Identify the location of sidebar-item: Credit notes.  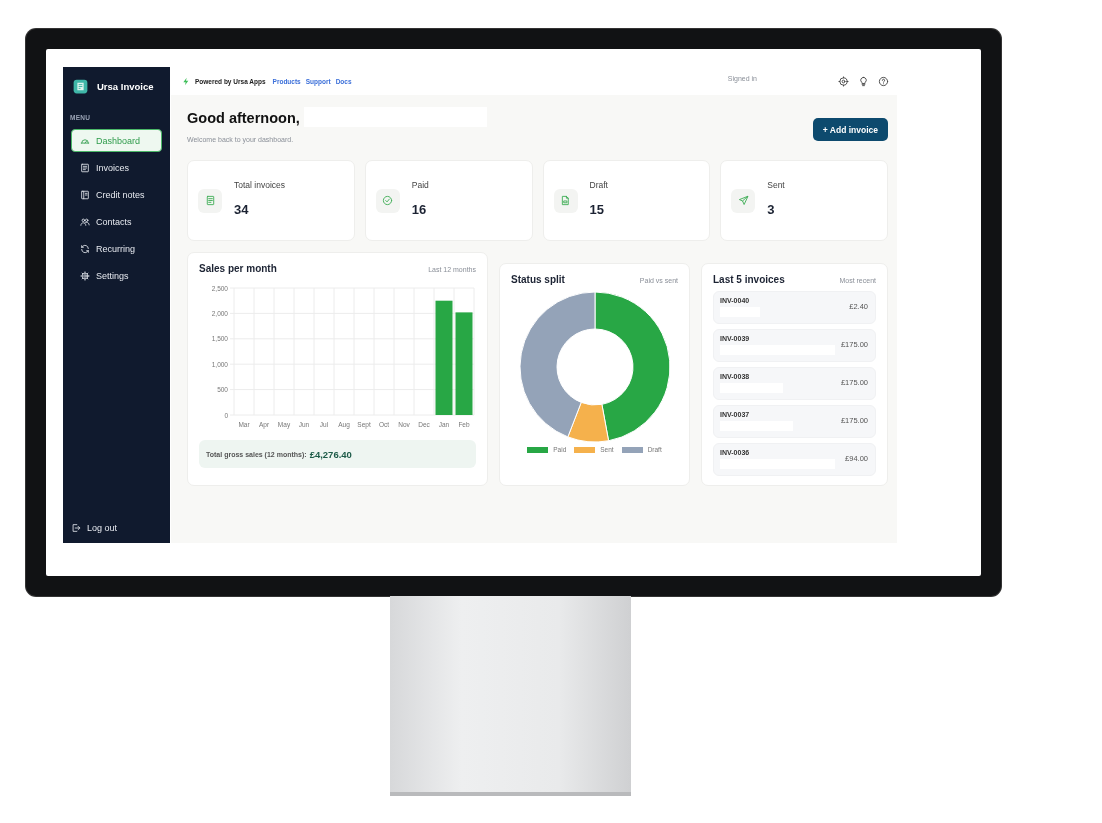
(116, 194).